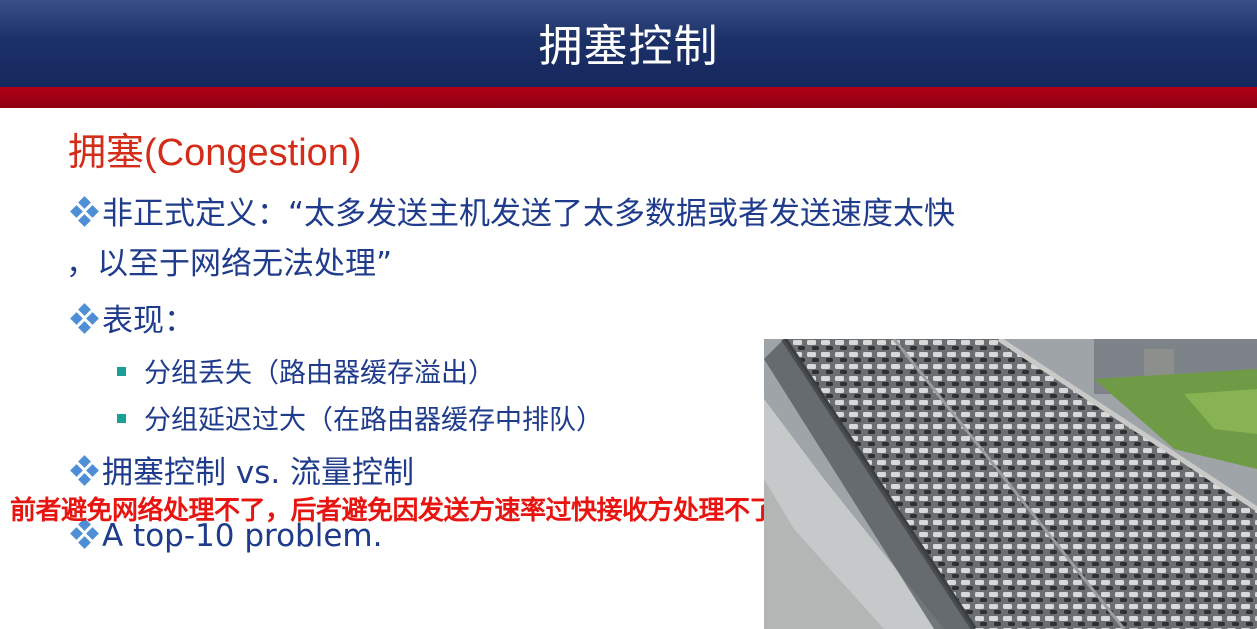 The width and height of the screenshot is (1257, 629). I want to click on annotation-note: 前者避免网络处理不了，后者避免因发送方速率过快接收方处理不了, so click(393, 511).